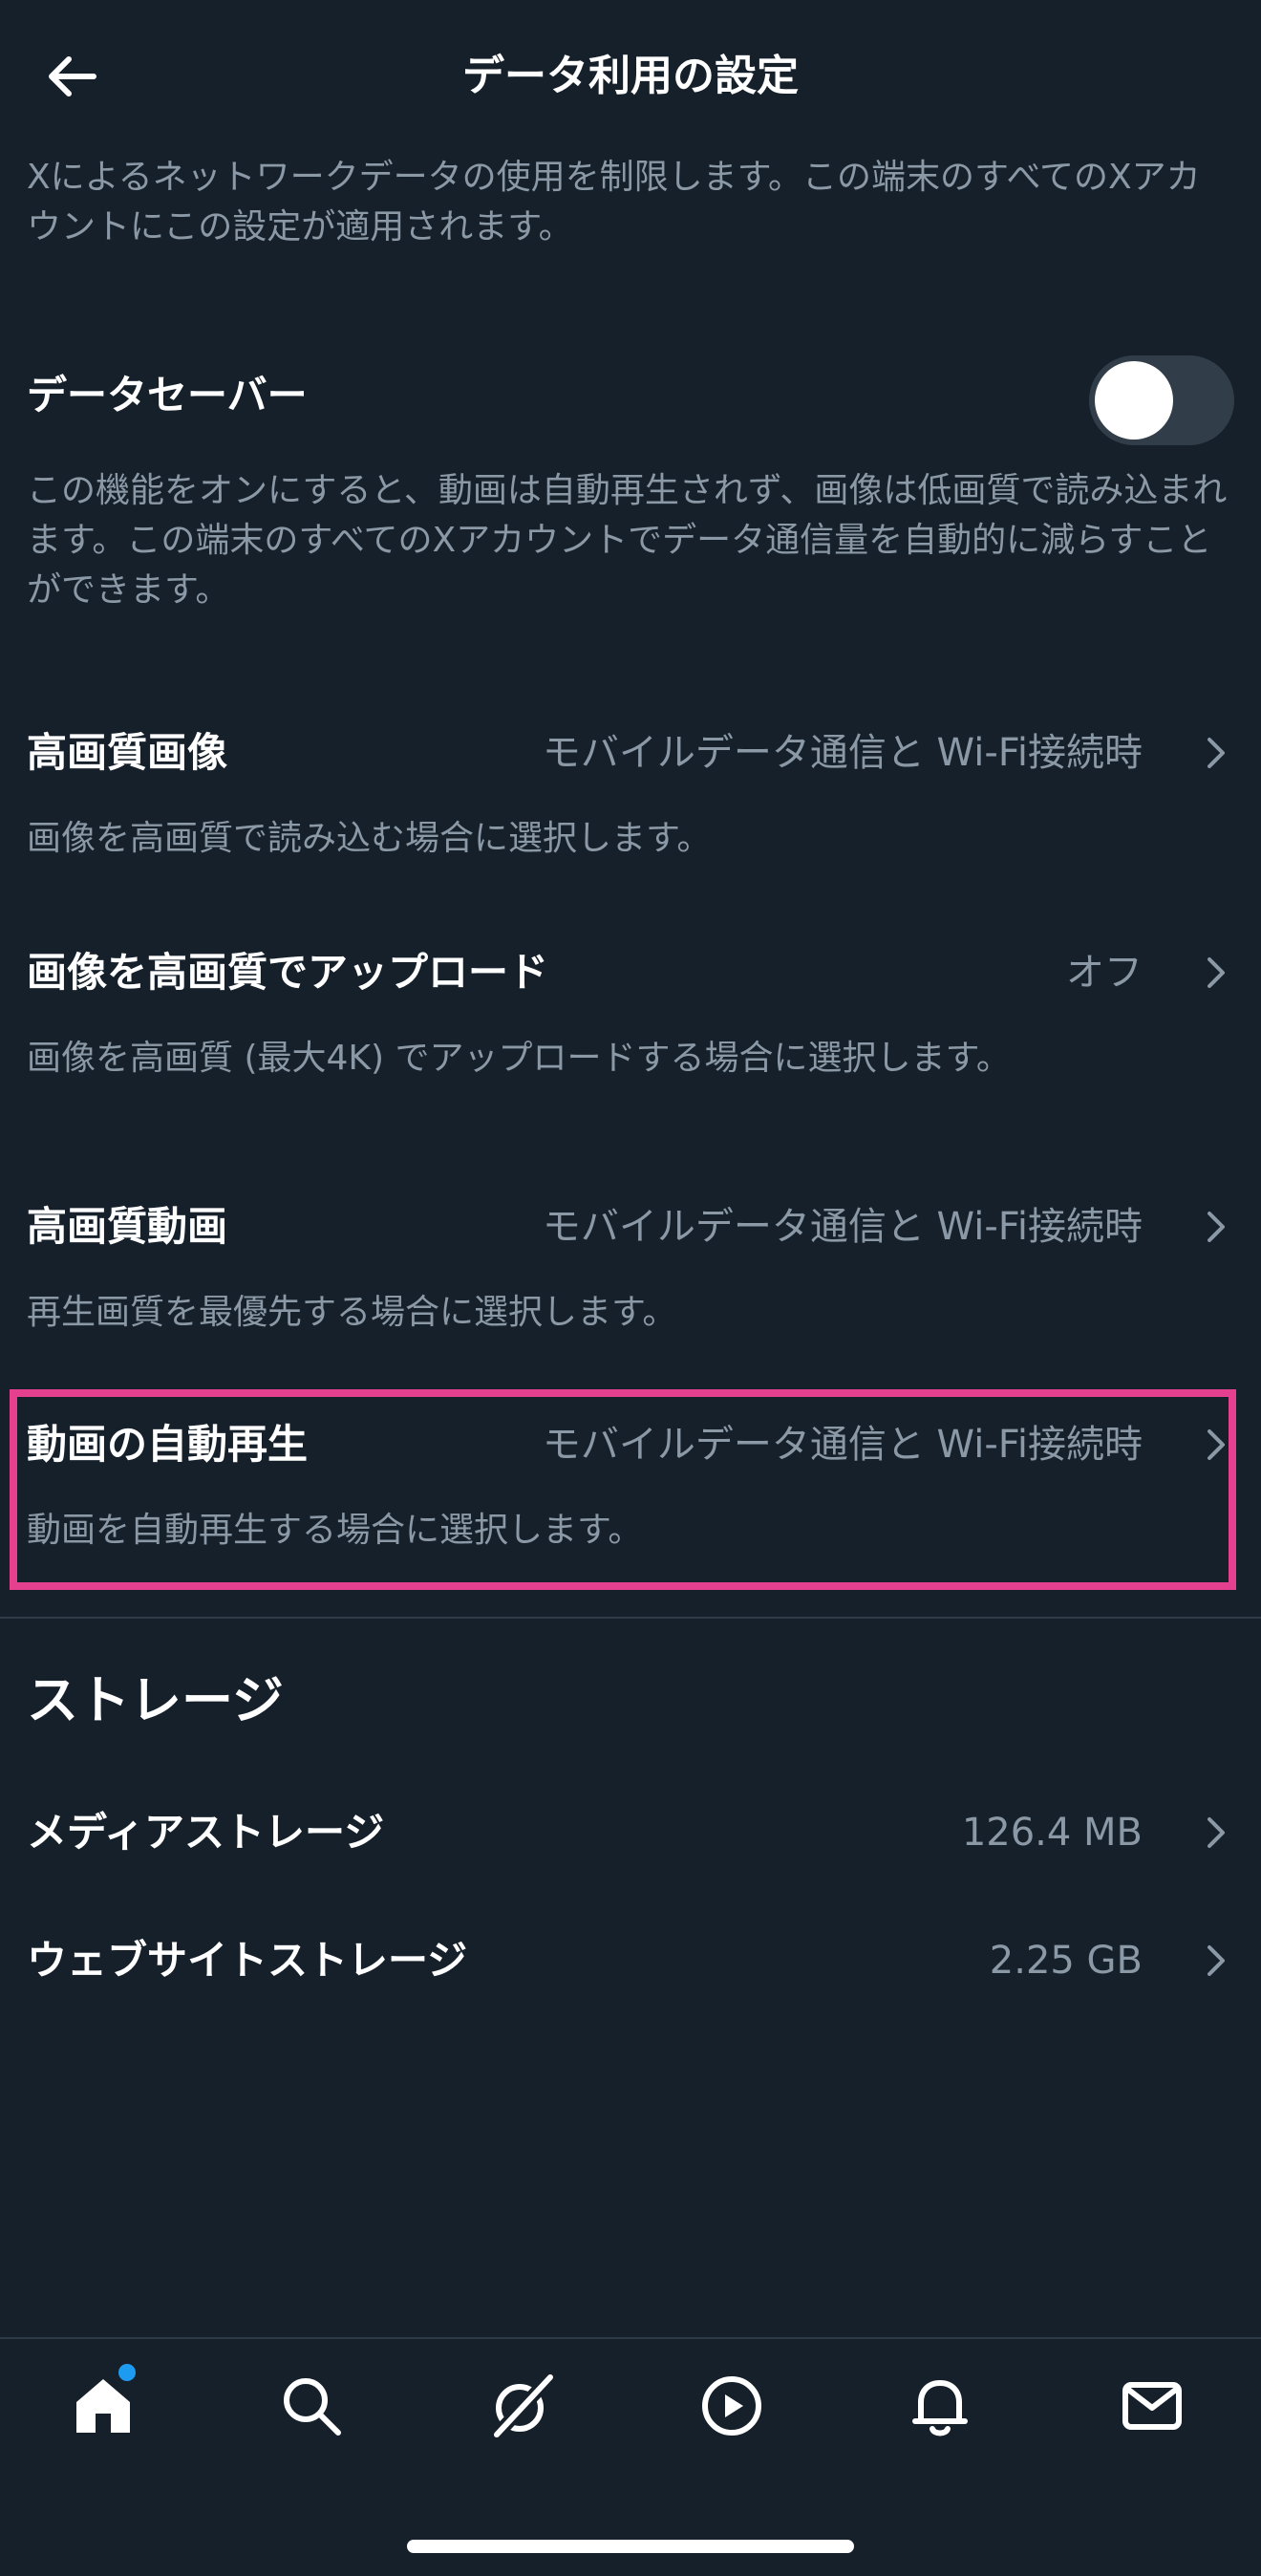 This screenshot has height=2576, width=1261. Describe the element at coordinates (206, 1832) in the screenshot. I see `setting-label: メディアストレージ` at that location.